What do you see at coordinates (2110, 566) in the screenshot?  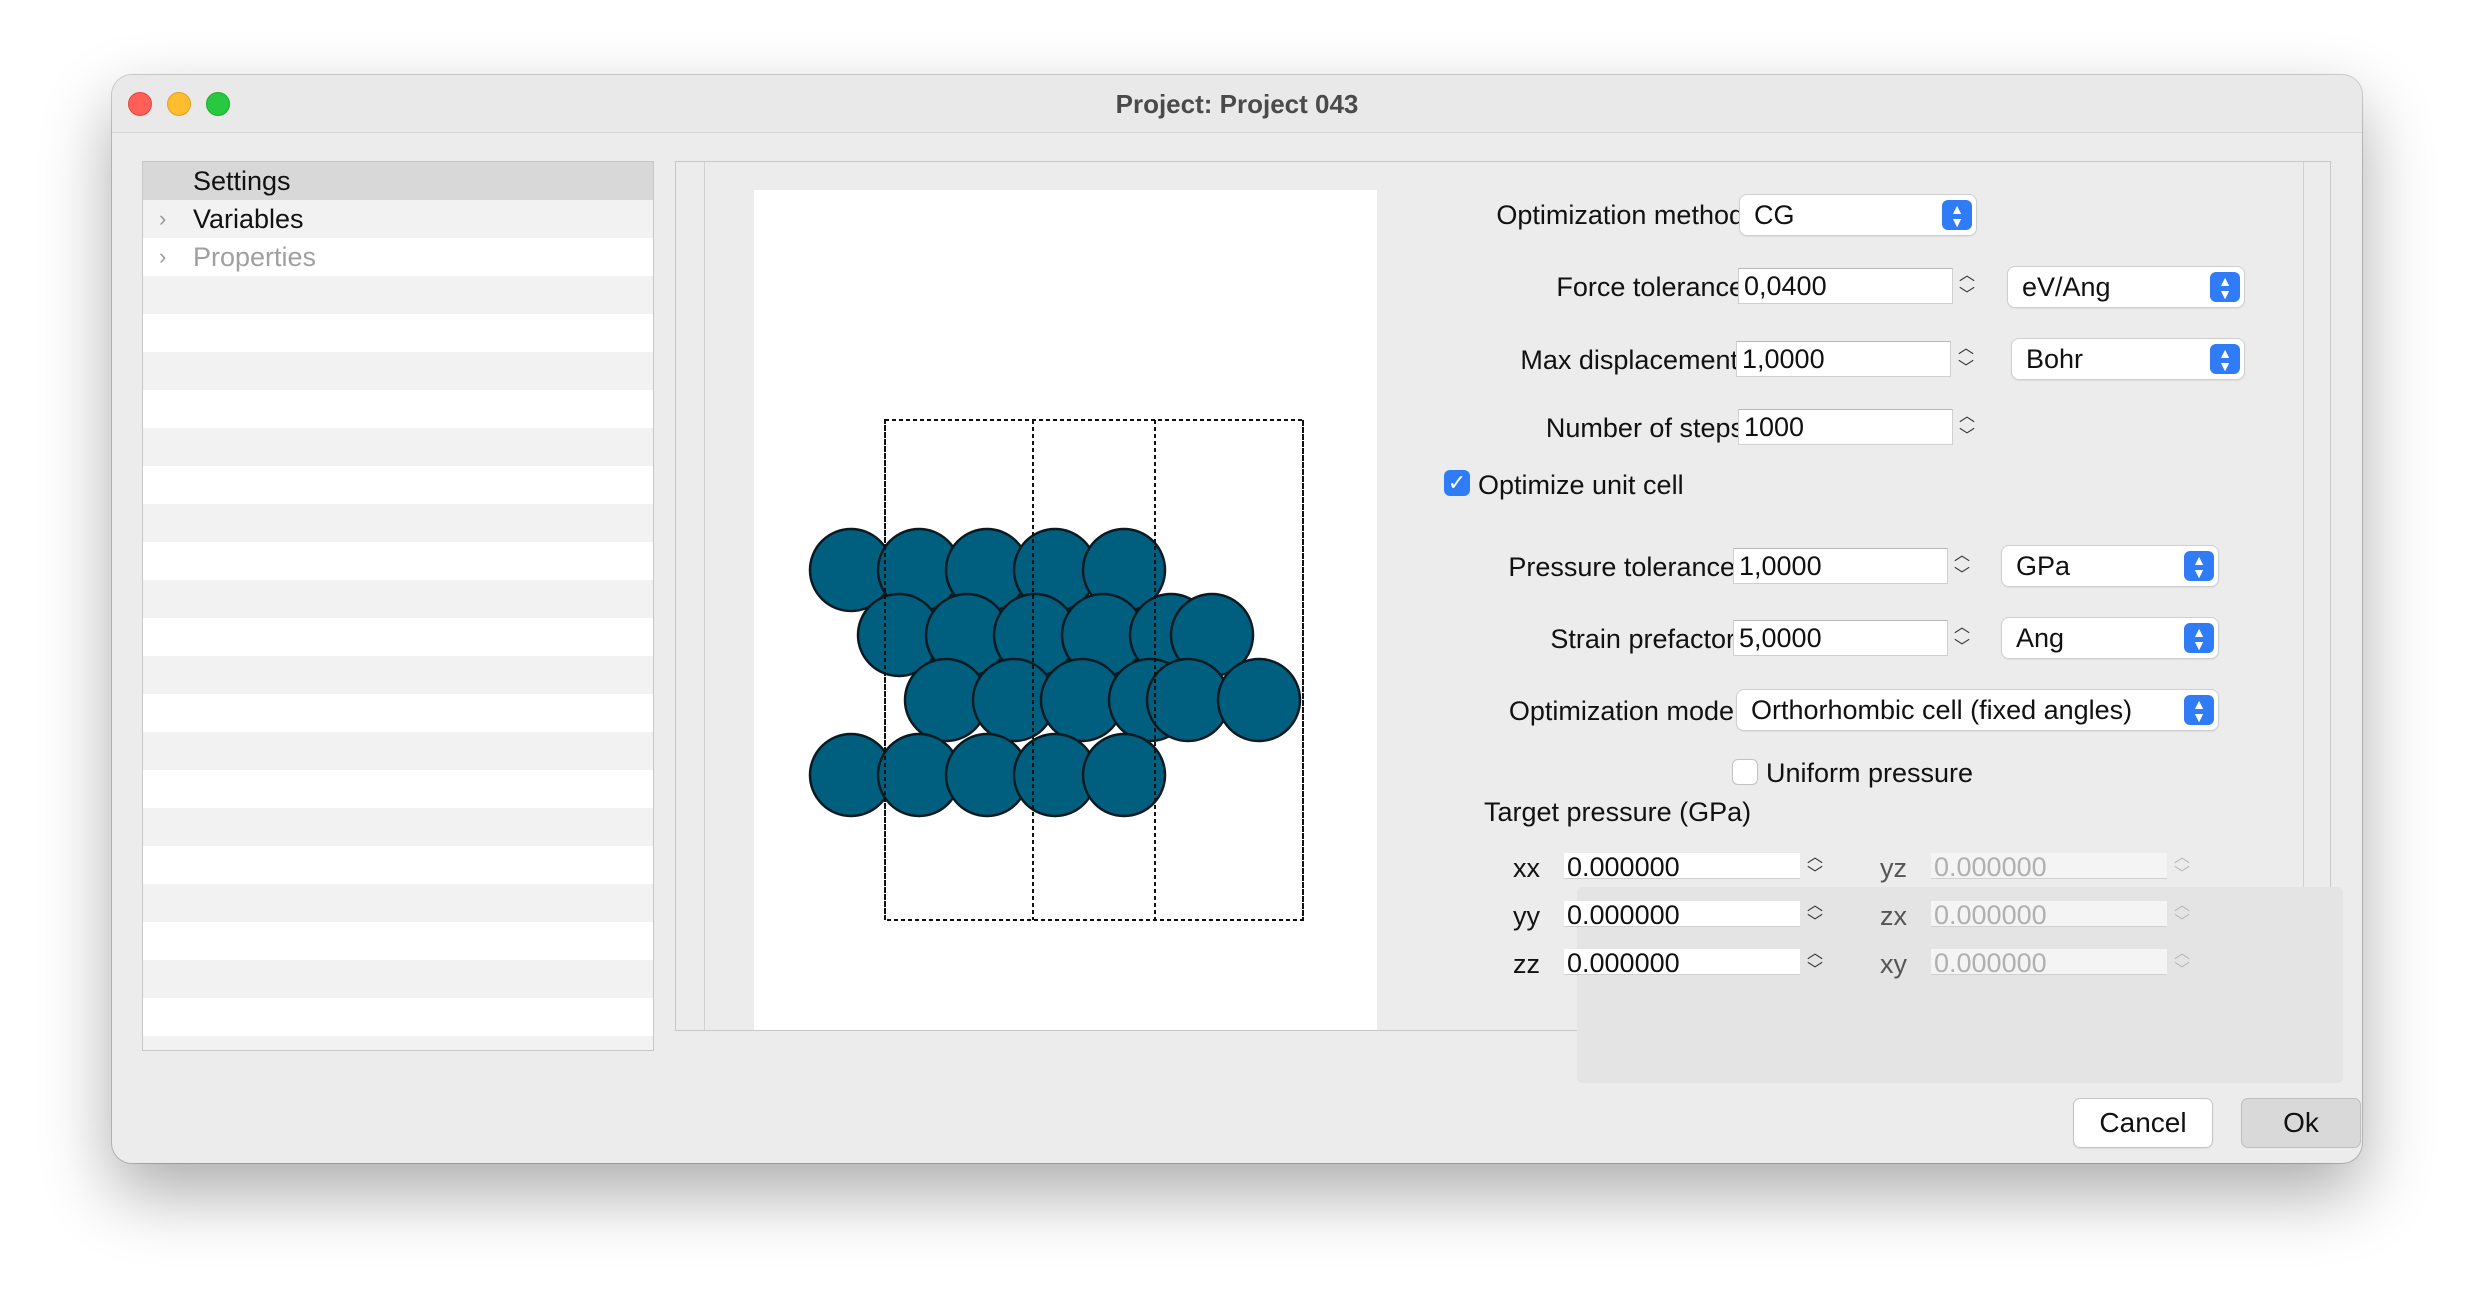 I see `pressure-tolerance-unit-select: GPa ▲ ▼` at bounding box center [2110, 566].